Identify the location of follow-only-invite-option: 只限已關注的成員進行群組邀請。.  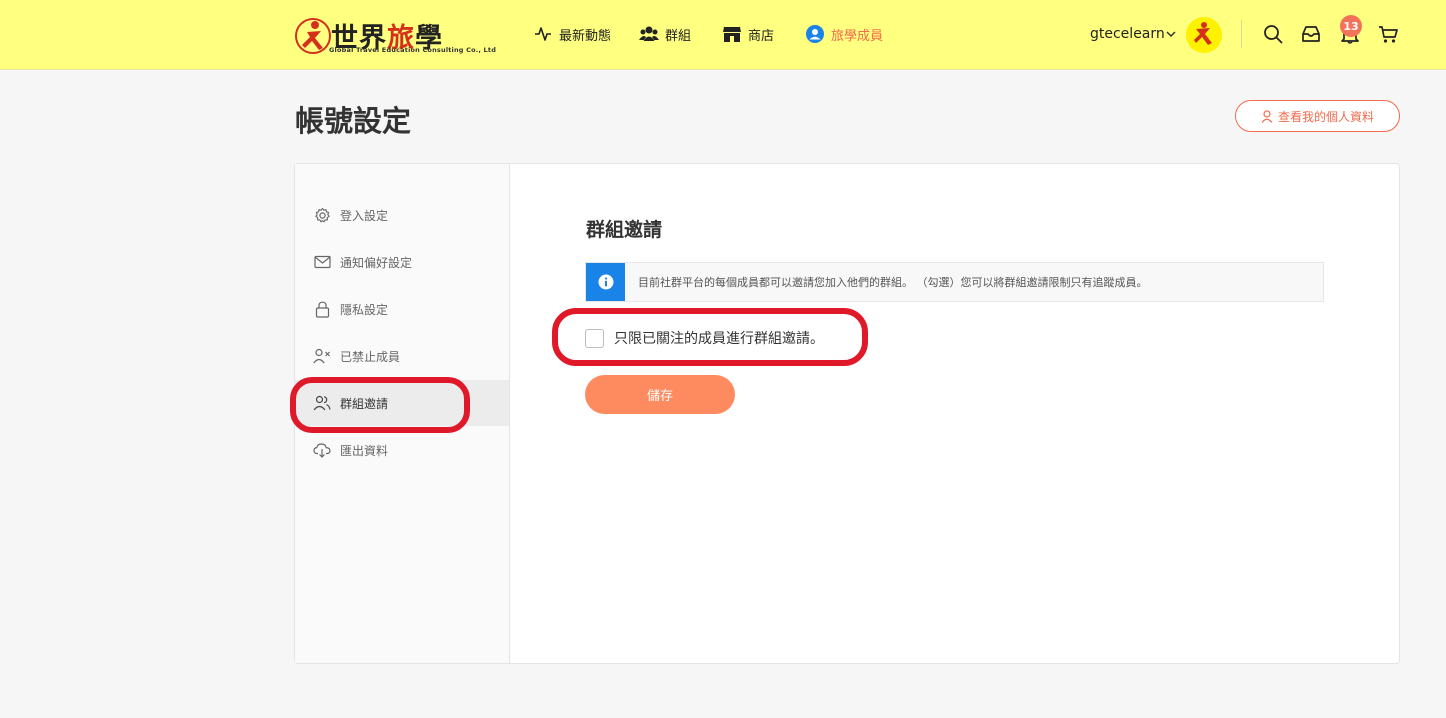
(704, 338).